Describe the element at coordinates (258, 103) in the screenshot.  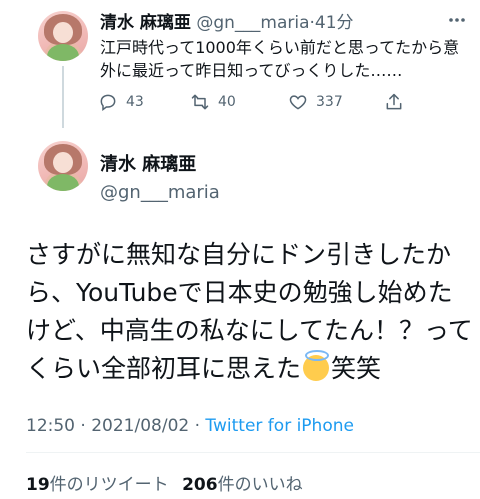
I see `tweet-actions: 43 40 337` at that location.